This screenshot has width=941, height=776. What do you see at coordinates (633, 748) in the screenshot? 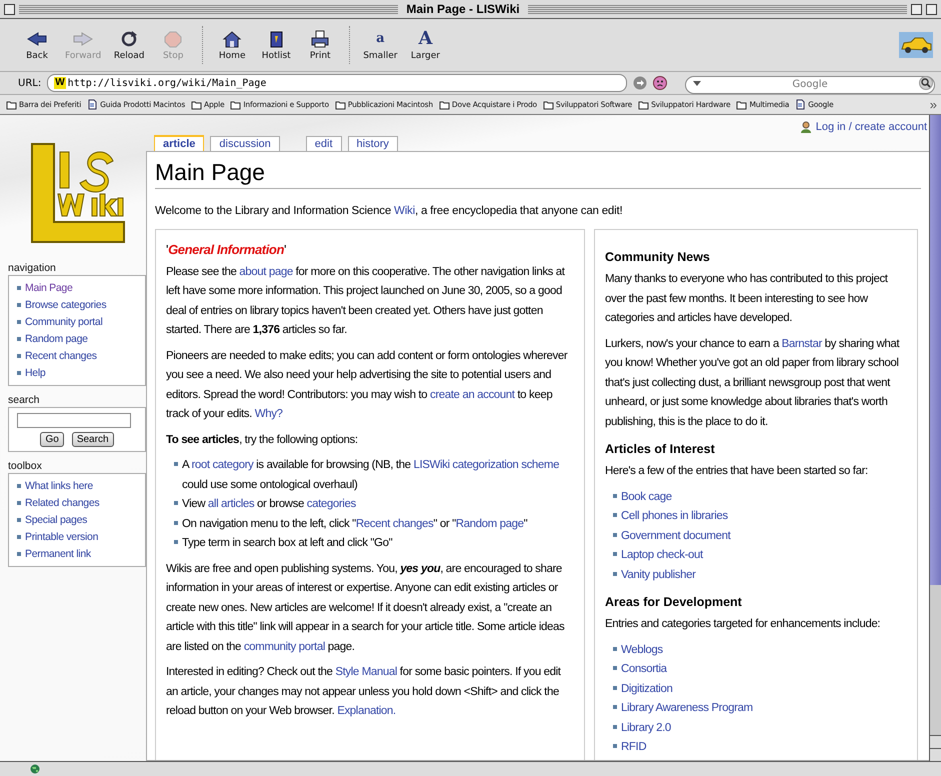
I see `list-link: RFID` at bounding box center [633, 748].